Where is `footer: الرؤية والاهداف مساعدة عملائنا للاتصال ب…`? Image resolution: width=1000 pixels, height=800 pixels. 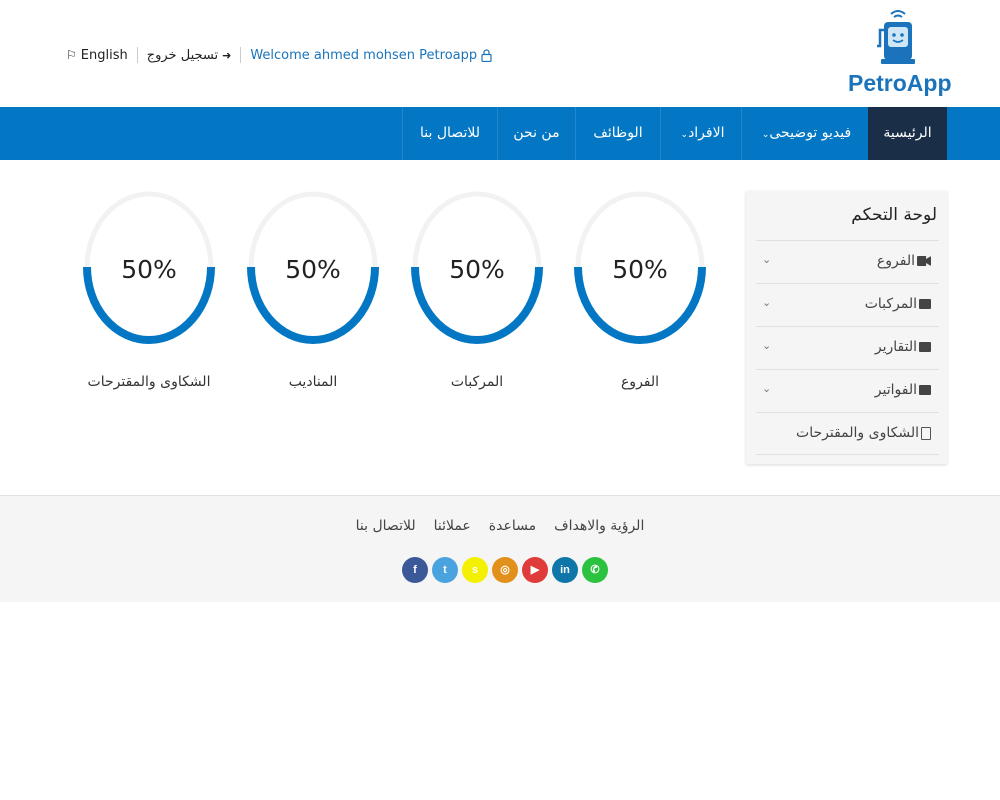
footer: الرؤية والاهداف مساعدة عملائنا للاتصال ب… is located at coordinates (500, 548).